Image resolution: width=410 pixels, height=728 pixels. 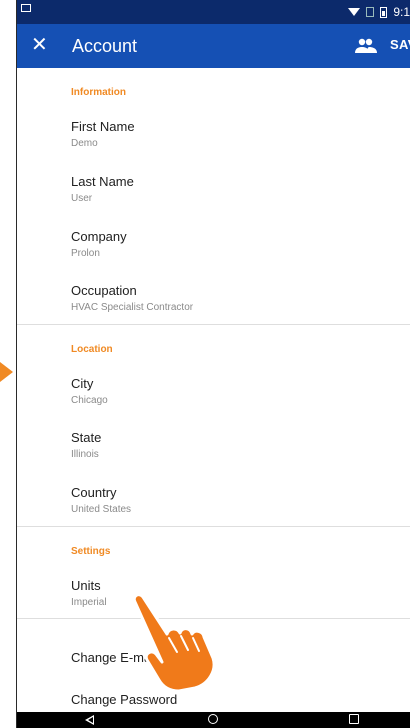 I want to click on screenshot-notification-icon, so click(x=26, y=8).